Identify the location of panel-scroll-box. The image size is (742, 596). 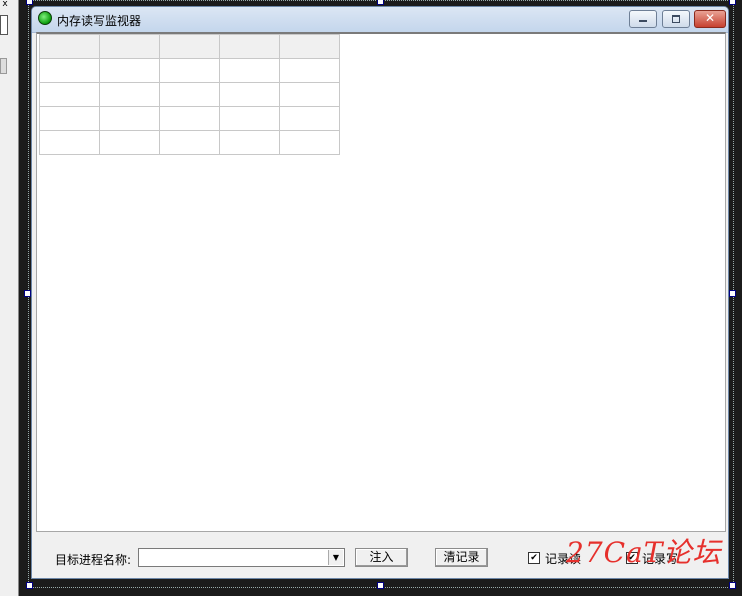
(4, 25).